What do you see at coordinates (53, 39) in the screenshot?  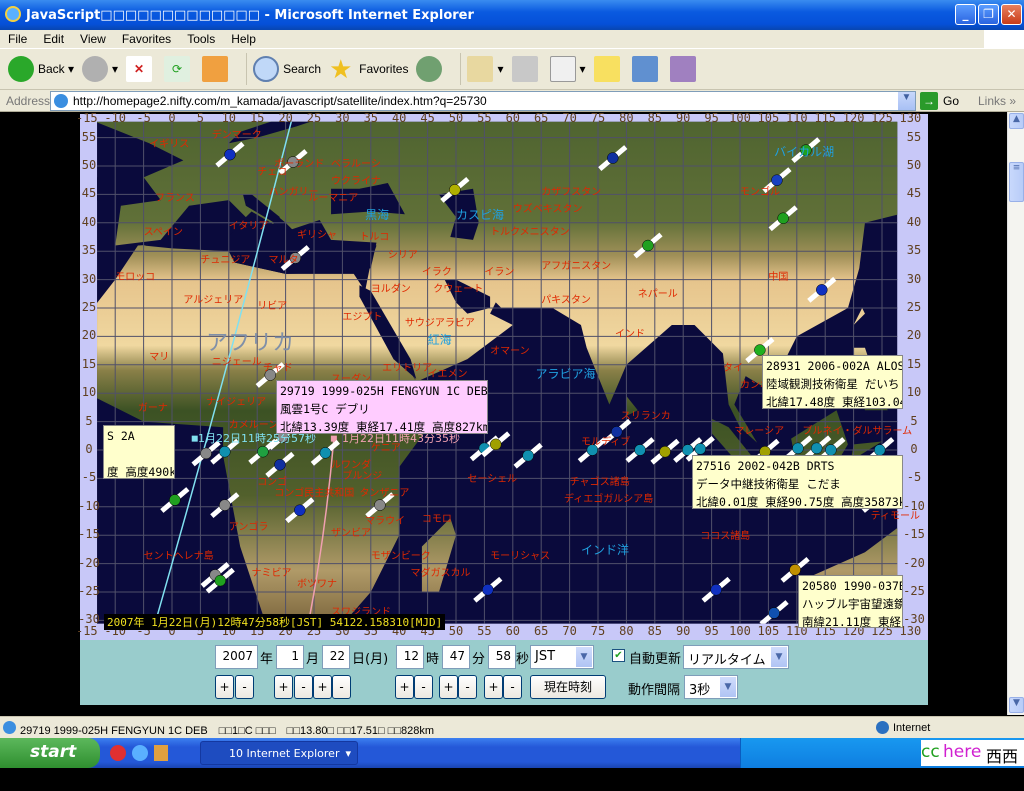 I see `menu-edit: Edit` at bounding box center [53, 39].